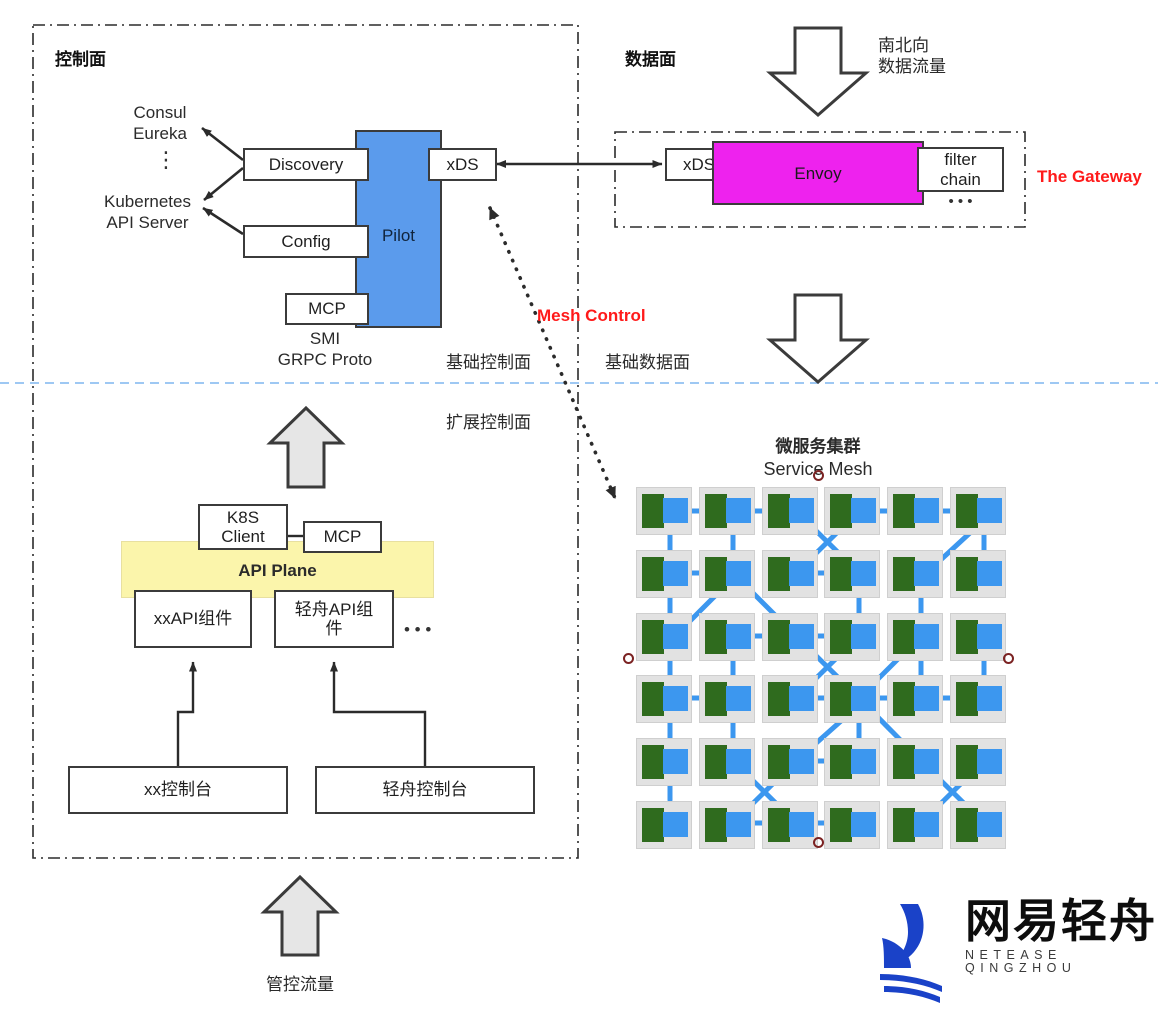 This screenshot has height=1012, width=1158. What do you see at coordinates (425, 790) in the screenshot?
I see `qingzhou-console-box: 轻舟控制台` at bounding box center [425, 790].